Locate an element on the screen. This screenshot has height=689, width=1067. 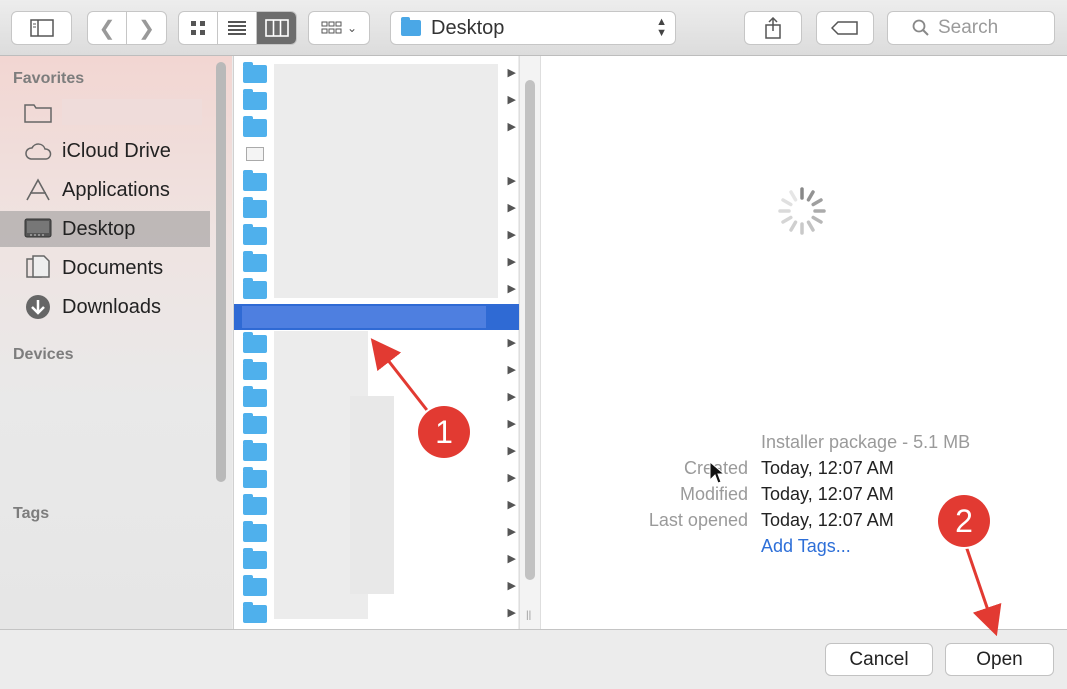
arrange-icon is located at coordinates (331, 27).